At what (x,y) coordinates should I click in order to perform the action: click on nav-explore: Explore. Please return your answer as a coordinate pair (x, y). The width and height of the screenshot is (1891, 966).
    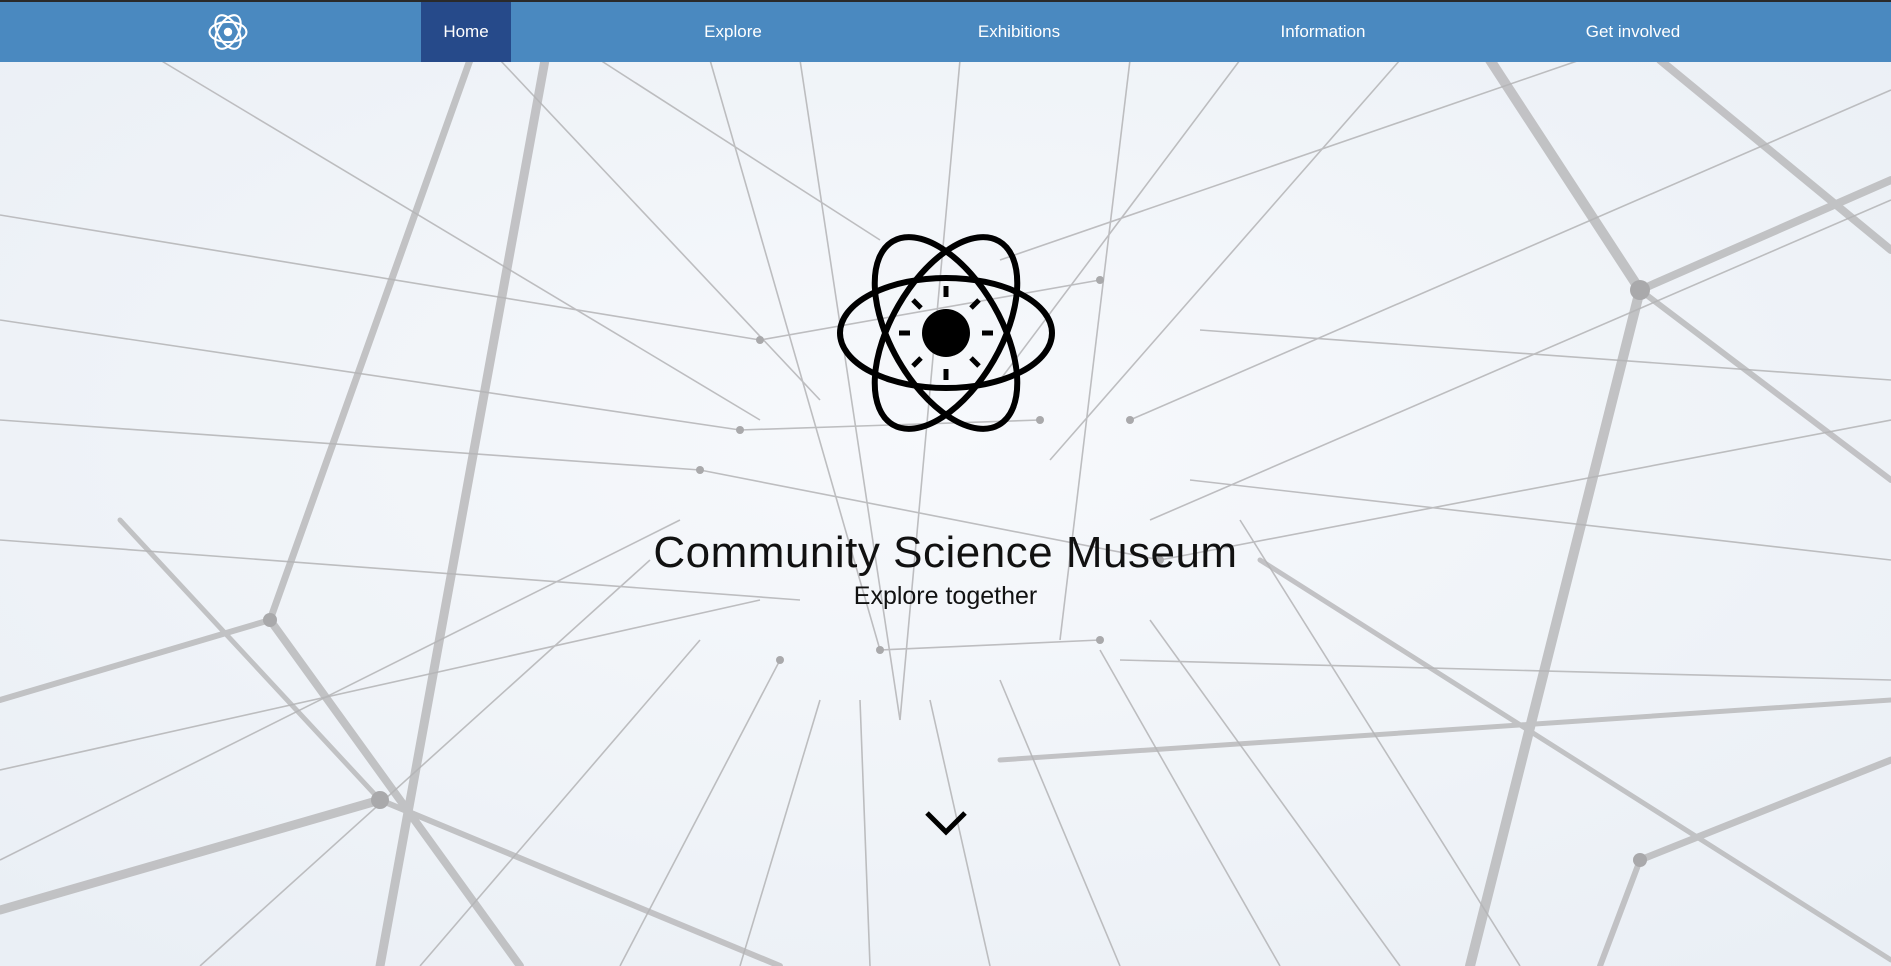
    Looking at the image, I should click on (733, 32).